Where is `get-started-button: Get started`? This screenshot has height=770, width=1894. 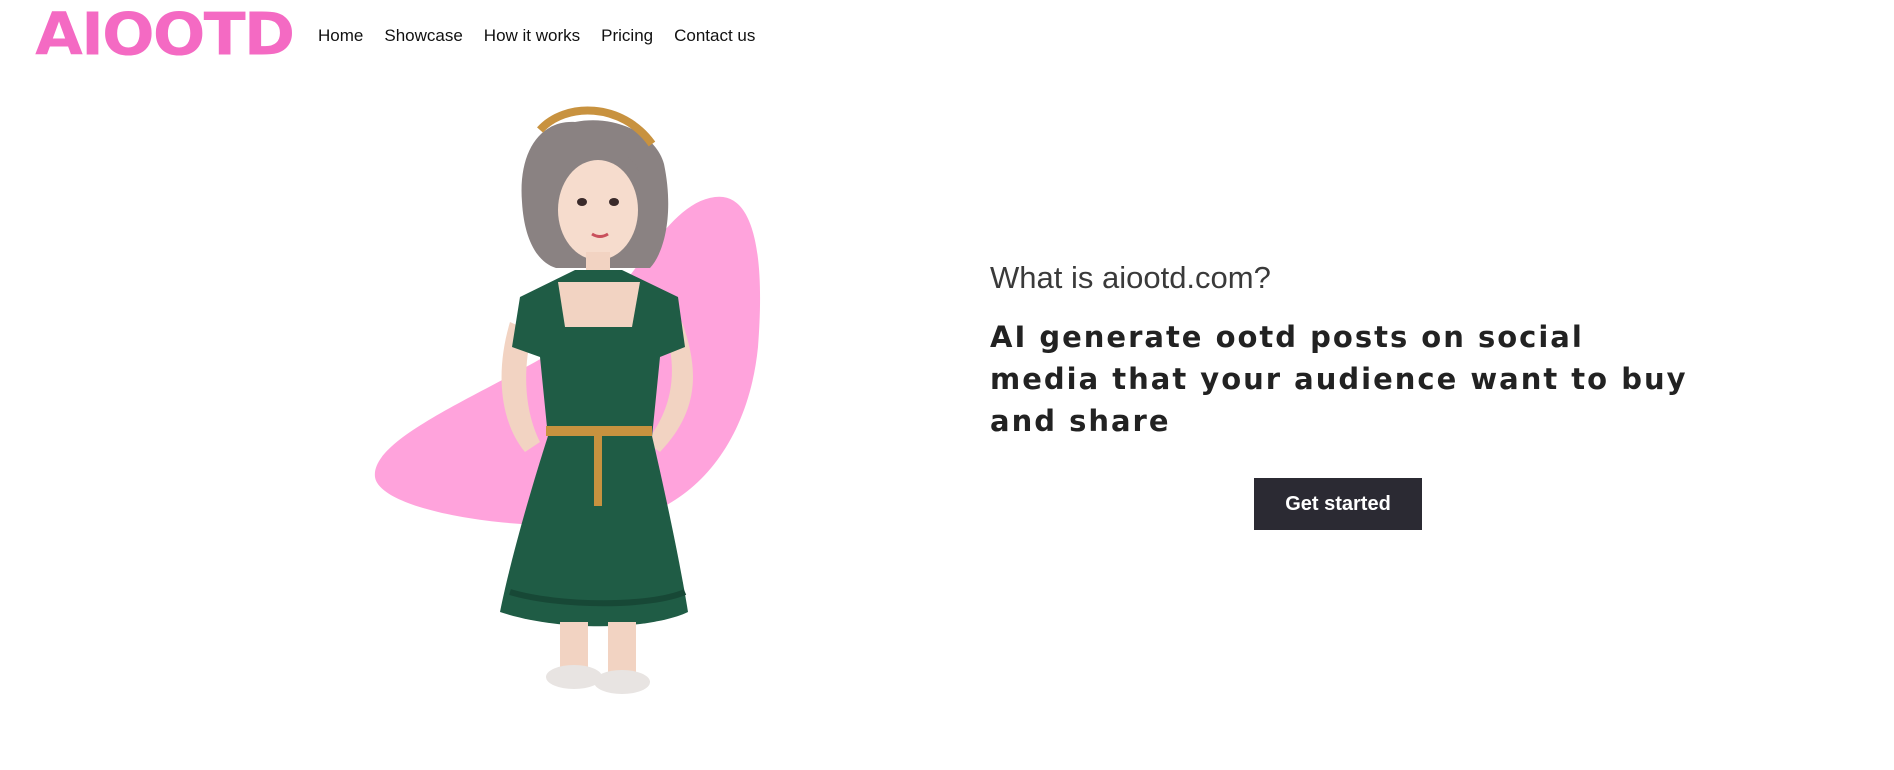
get-started-button: Get started is located at coordinates (1338, 504).